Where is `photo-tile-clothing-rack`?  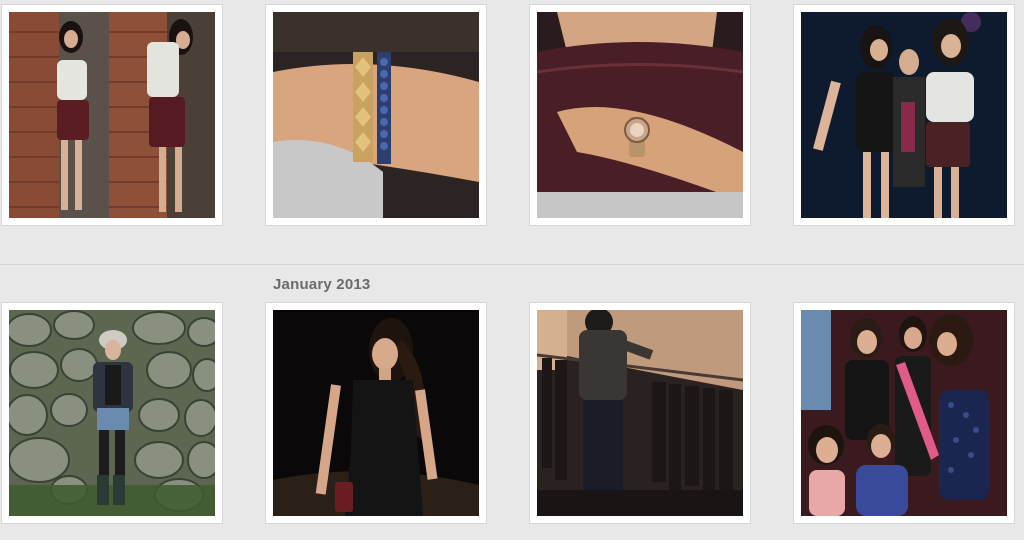
photo-tile-clothing-rack is located at coordinates (640, 413).